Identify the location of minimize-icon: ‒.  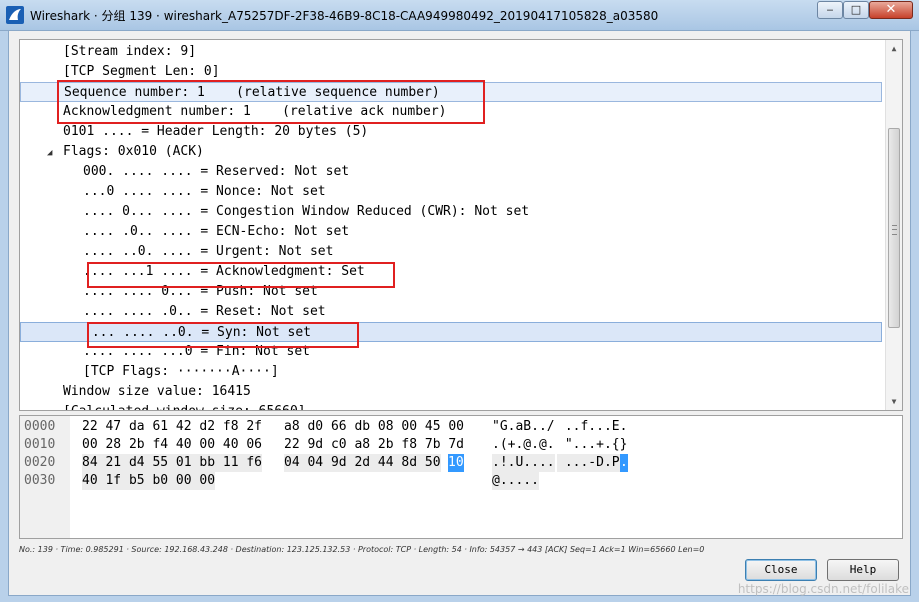
(830, 9).